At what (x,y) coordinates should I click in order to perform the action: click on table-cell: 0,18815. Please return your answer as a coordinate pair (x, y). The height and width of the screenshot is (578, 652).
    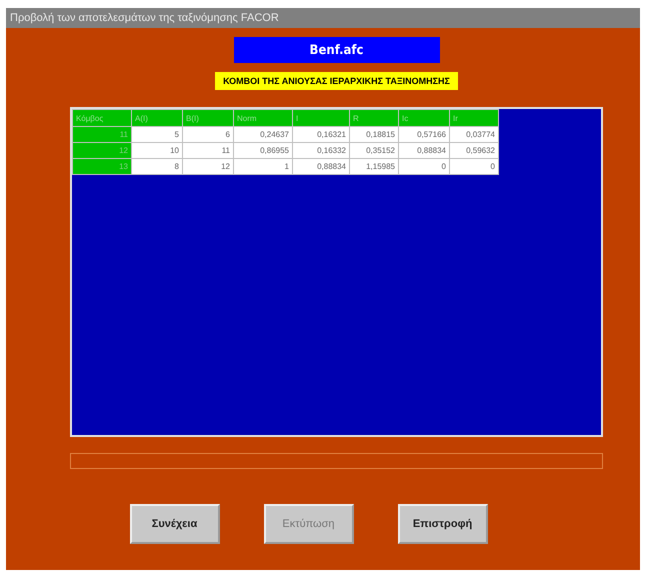
    Looking at the image, I should click on (374, 134).